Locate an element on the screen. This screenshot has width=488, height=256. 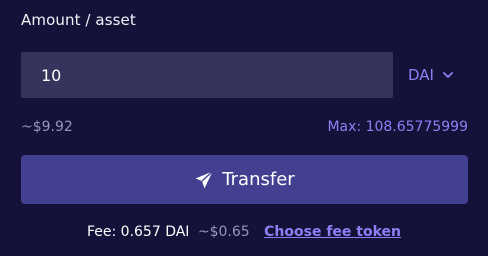
paper-plane-icon is located at coordinates (204, 180).